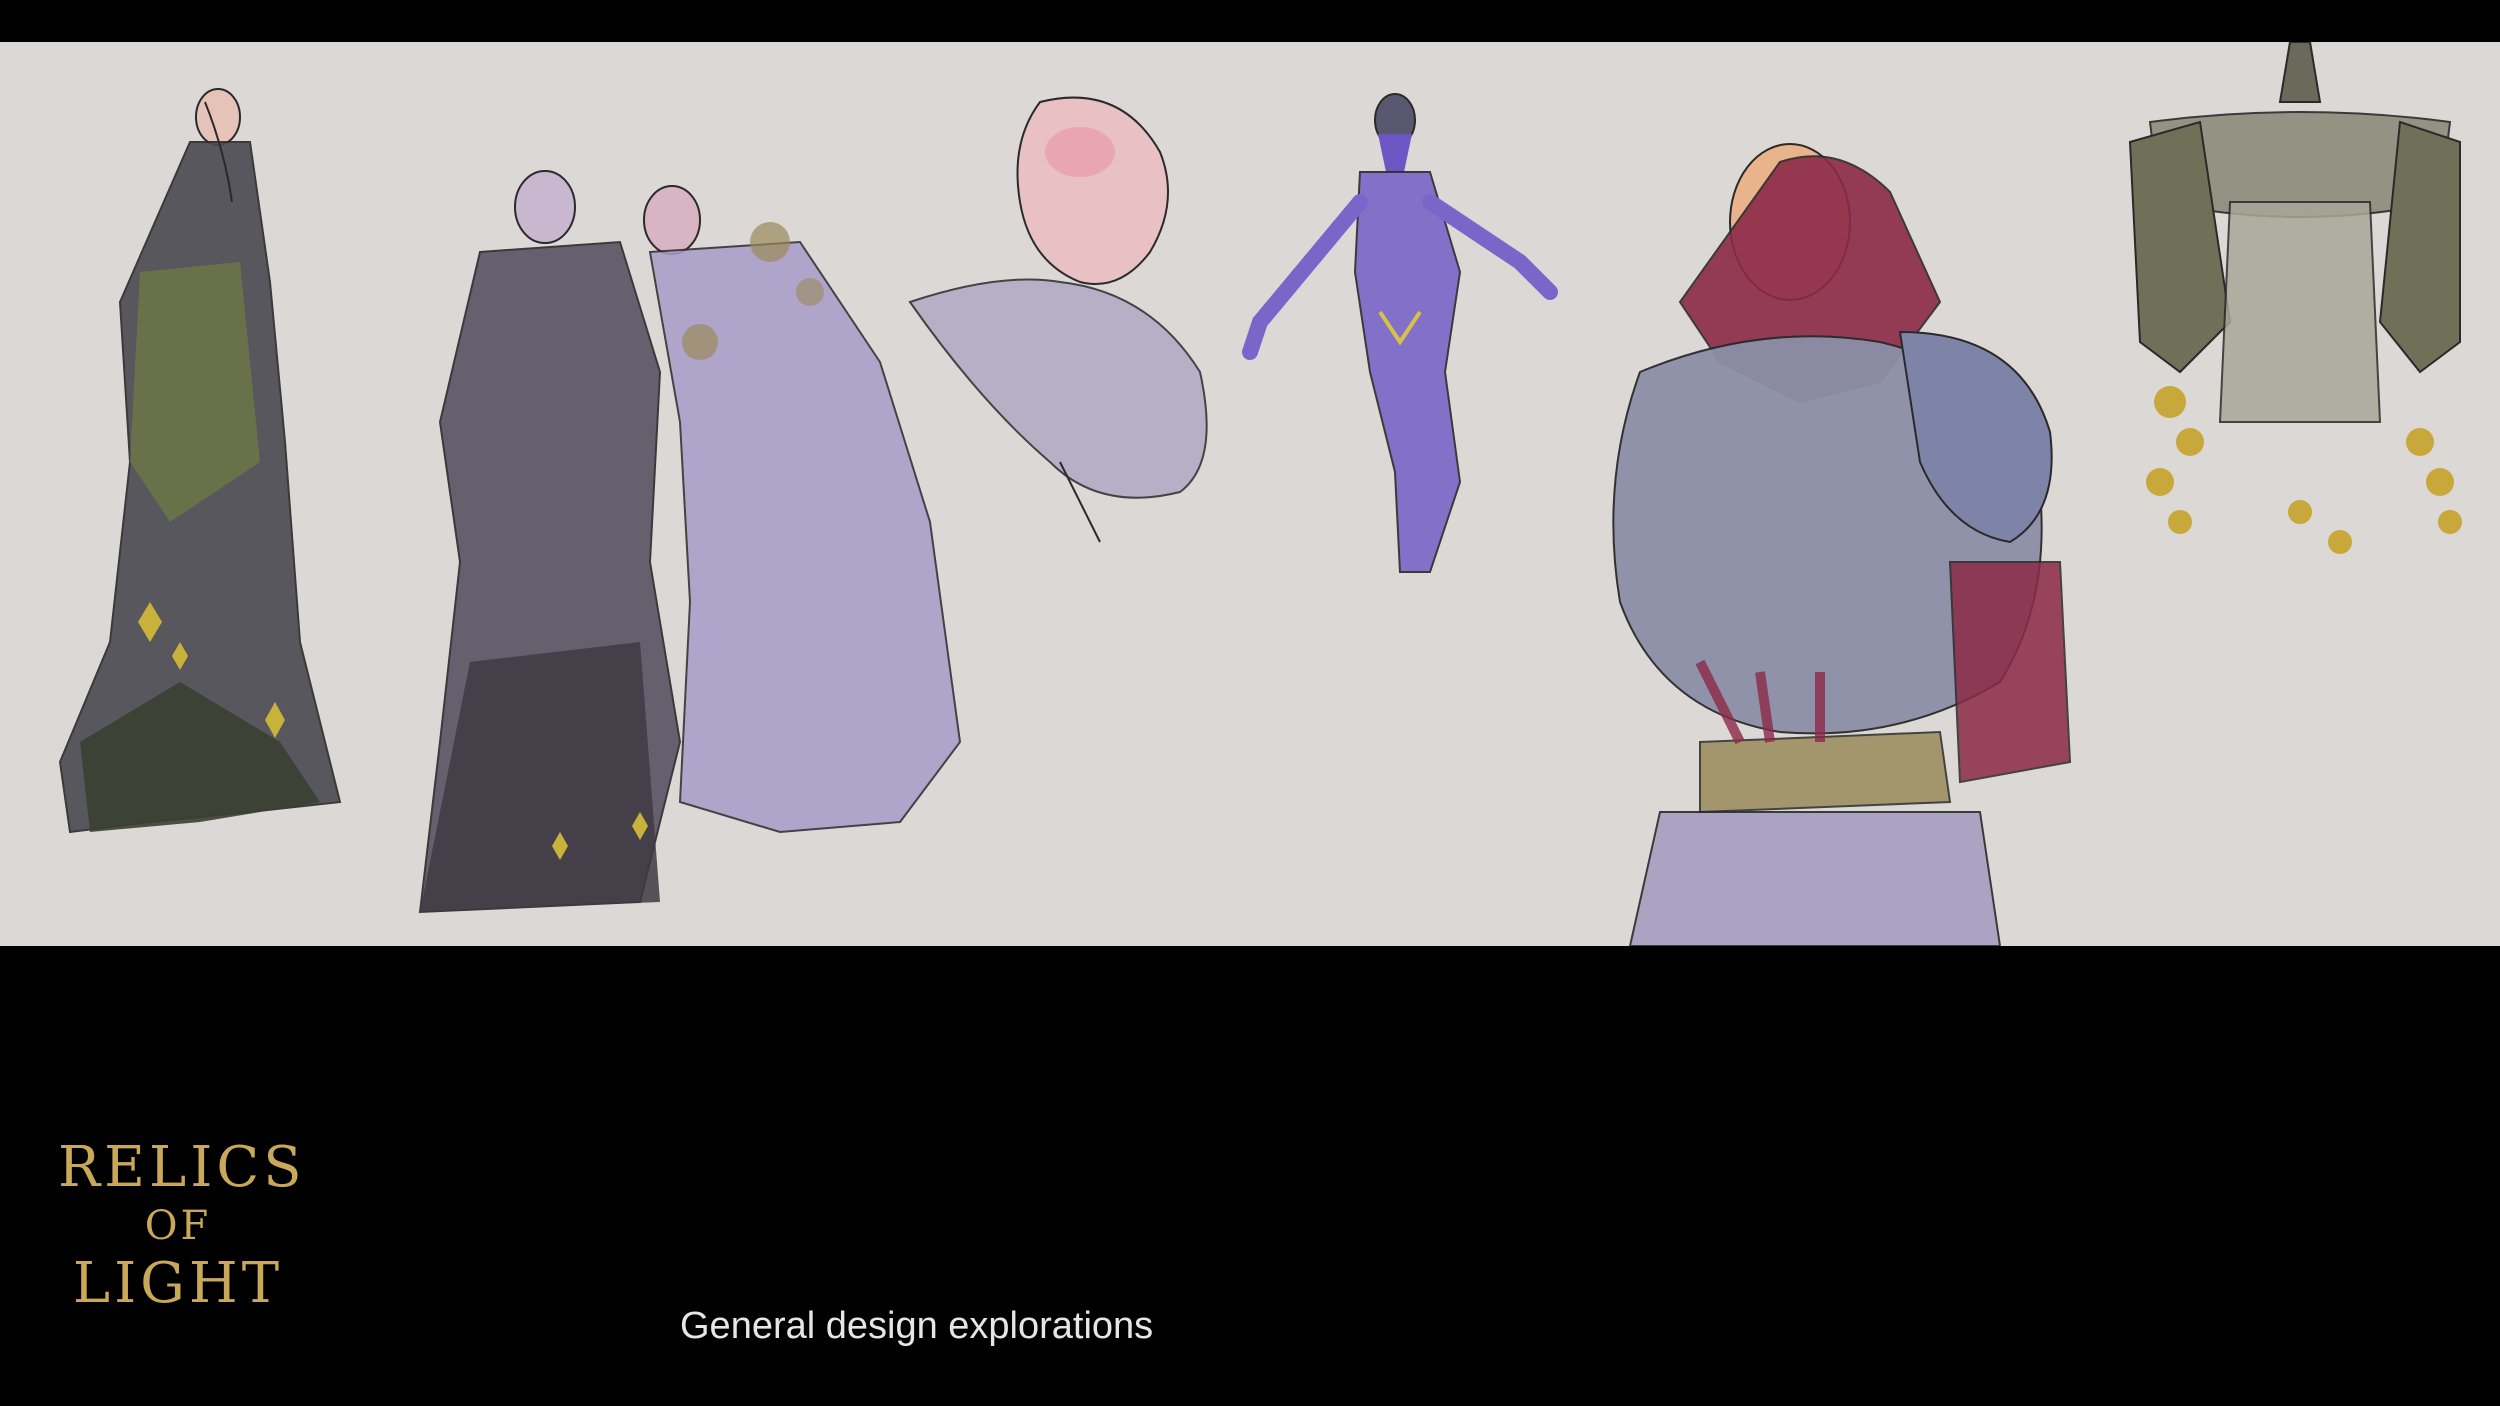  Describe the element at coordinates (178, 1283) in the screenshot. I see `logo-line-light: LIGHT` at that location.